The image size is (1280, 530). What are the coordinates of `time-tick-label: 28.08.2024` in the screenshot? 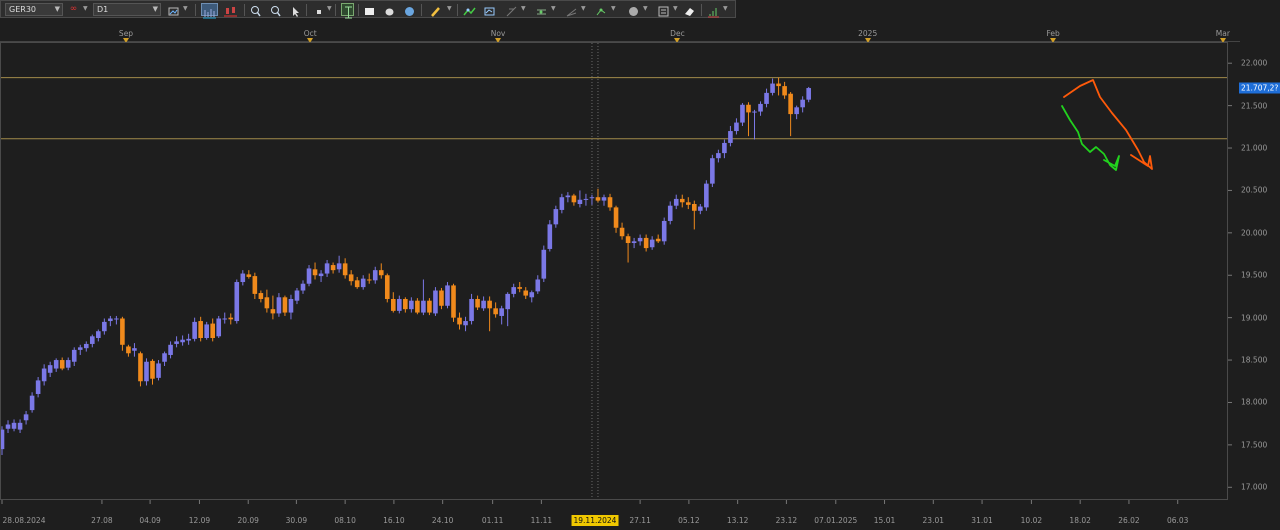 It's located at (24, 520).